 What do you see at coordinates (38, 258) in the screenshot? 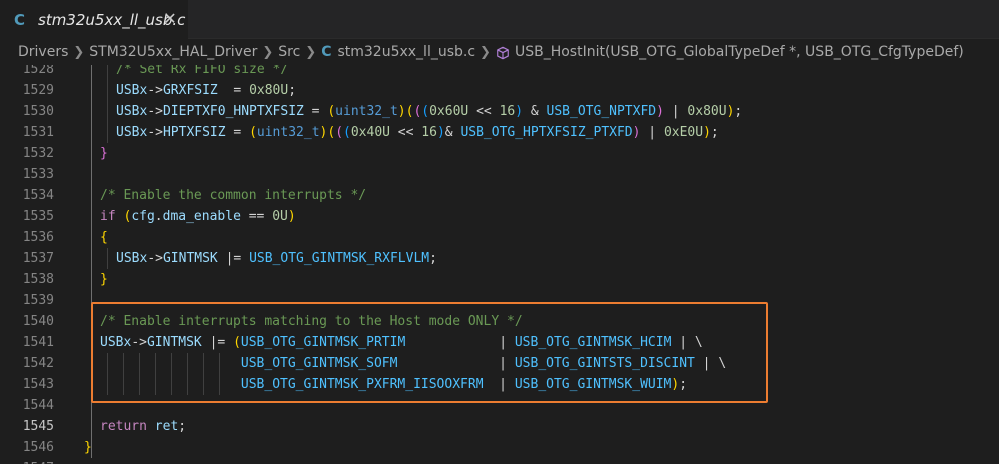
I see `line-number: 1537` at bounding box center [38, 258].